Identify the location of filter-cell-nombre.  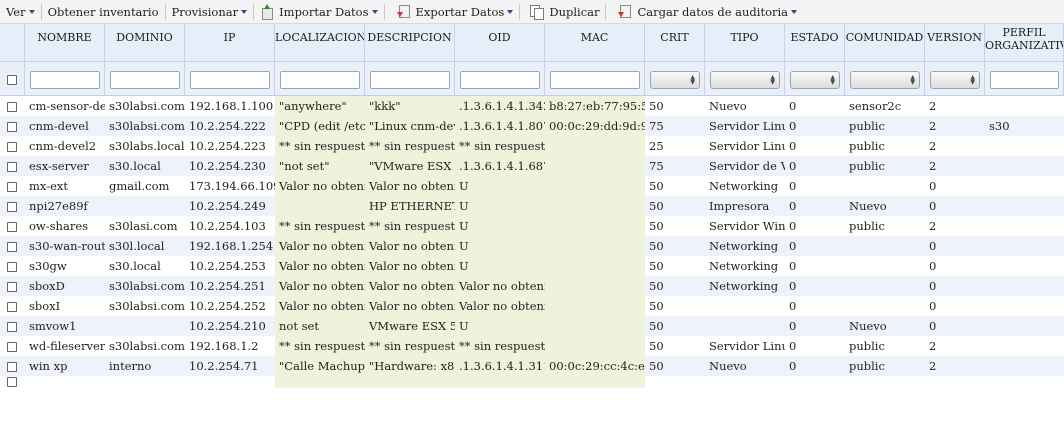
(65, 79).